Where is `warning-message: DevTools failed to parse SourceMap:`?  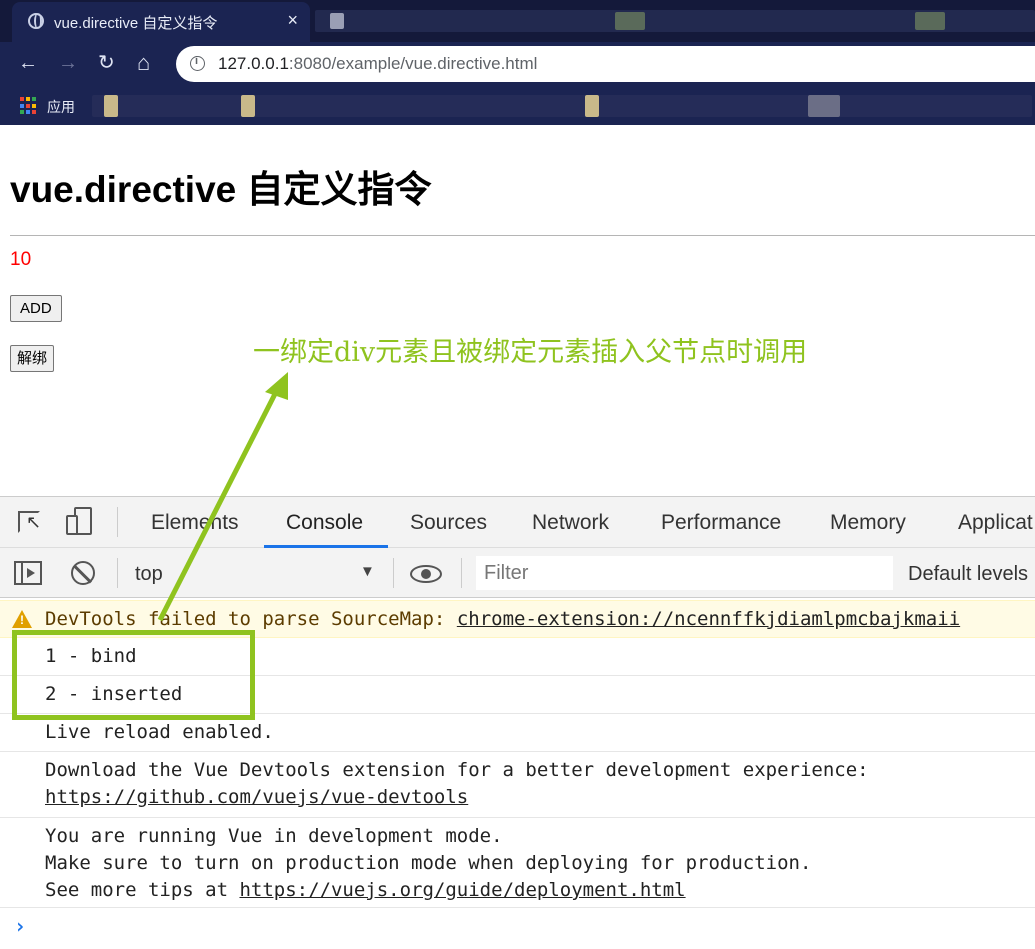 warning-message: DevTools failed to parse SourceMap: is located at coordinates (251, 619).